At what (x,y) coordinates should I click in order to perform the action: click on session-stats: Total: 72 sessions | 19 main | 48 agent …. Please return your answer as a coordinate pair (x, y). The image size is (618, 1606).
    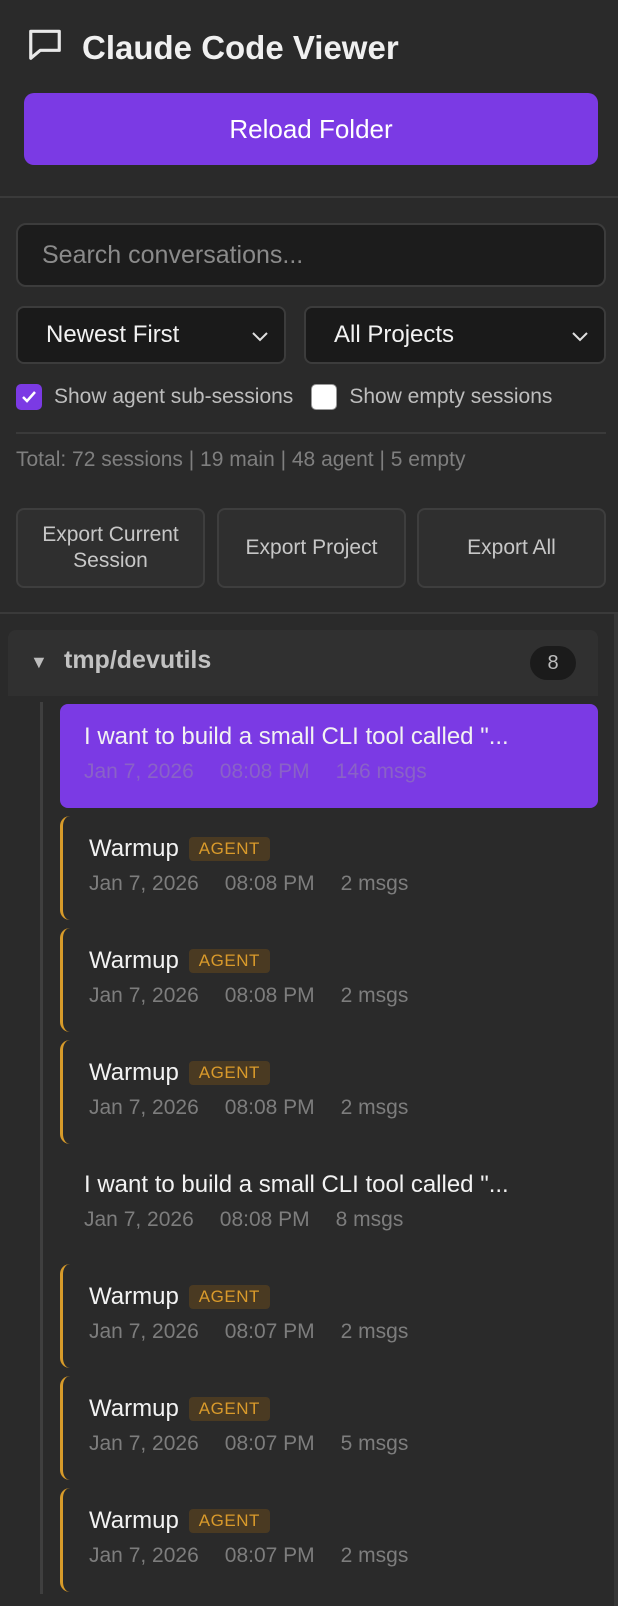
    Looking at the image, I should click on (241, 459).